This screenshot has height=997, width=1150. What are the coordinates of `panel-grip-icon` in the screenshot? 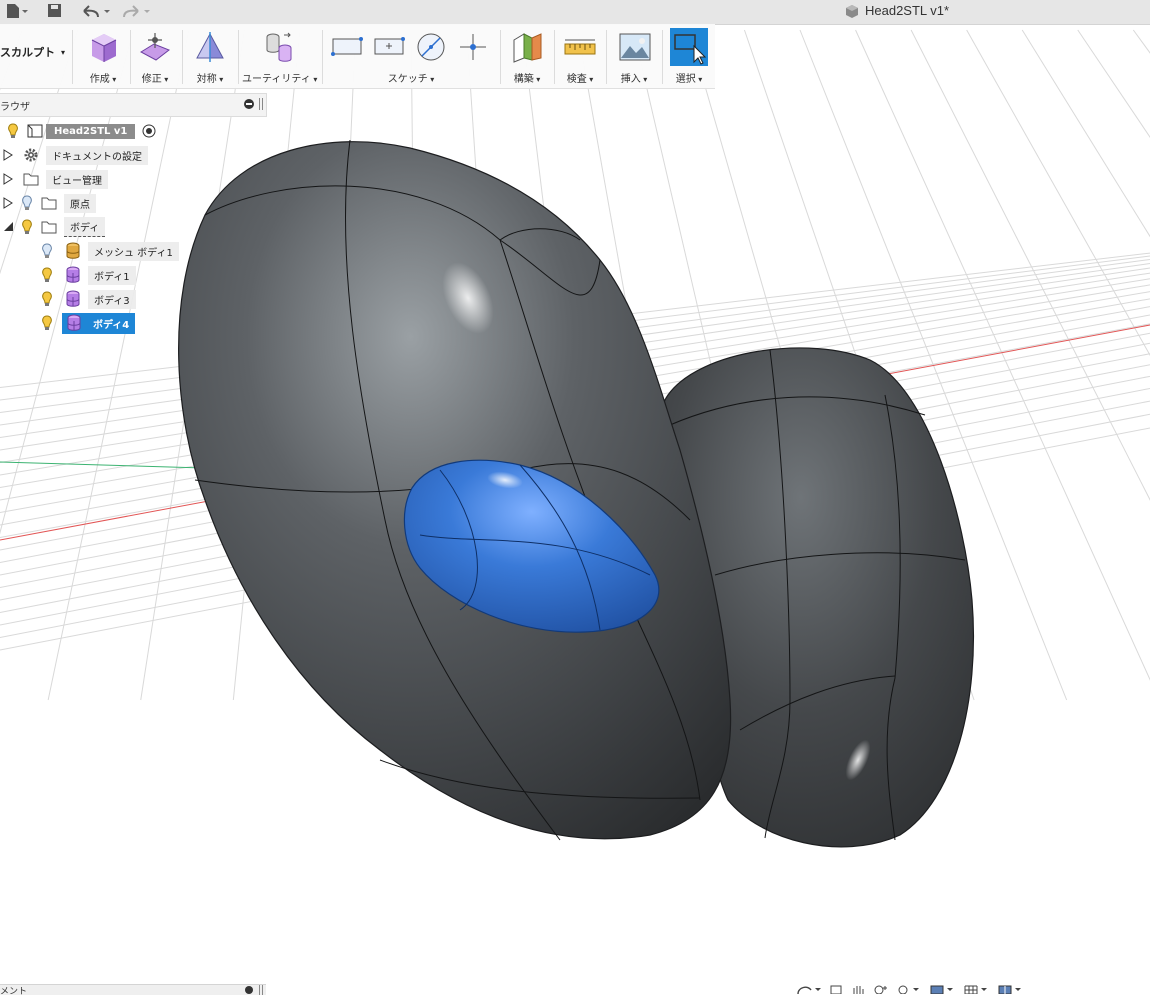 It's located at (261, 104).